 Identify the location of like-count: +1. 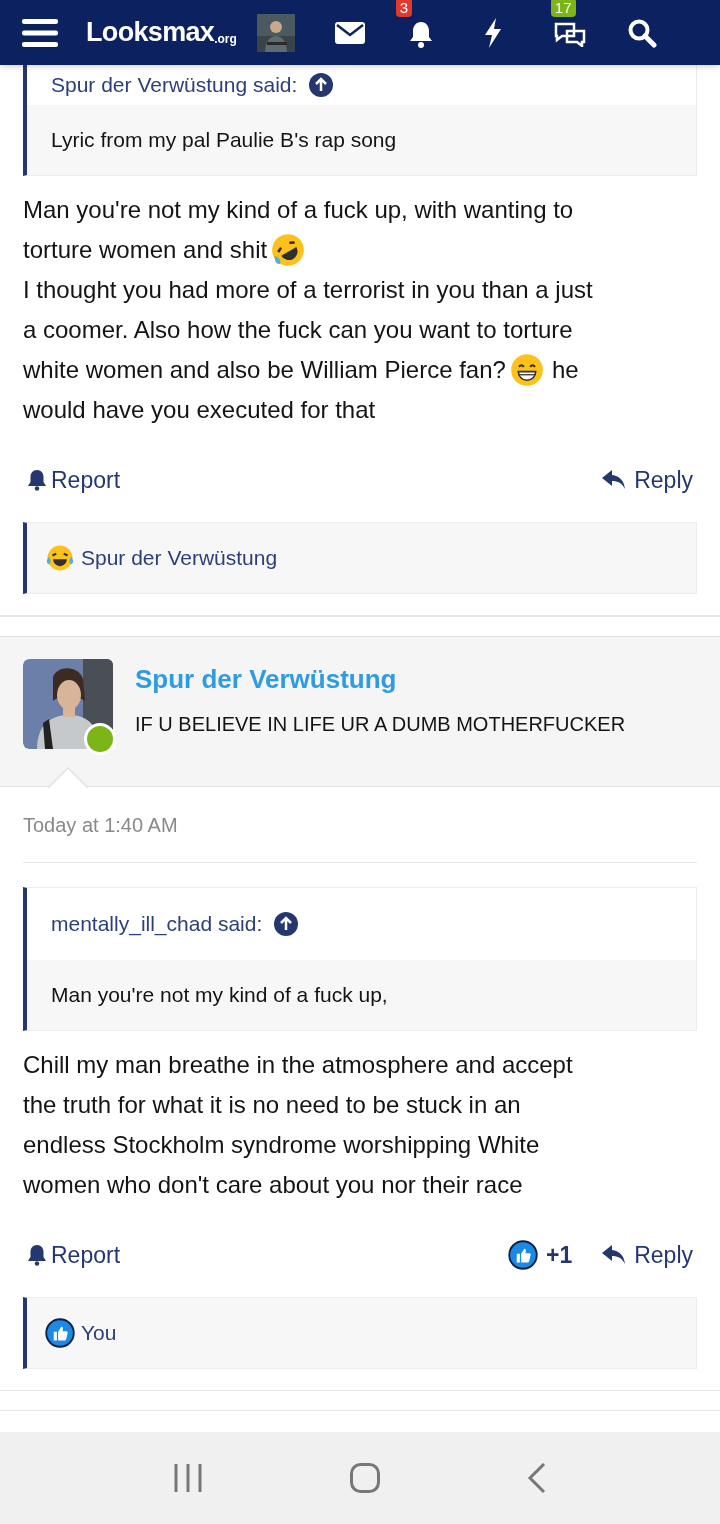
(540, 1255).